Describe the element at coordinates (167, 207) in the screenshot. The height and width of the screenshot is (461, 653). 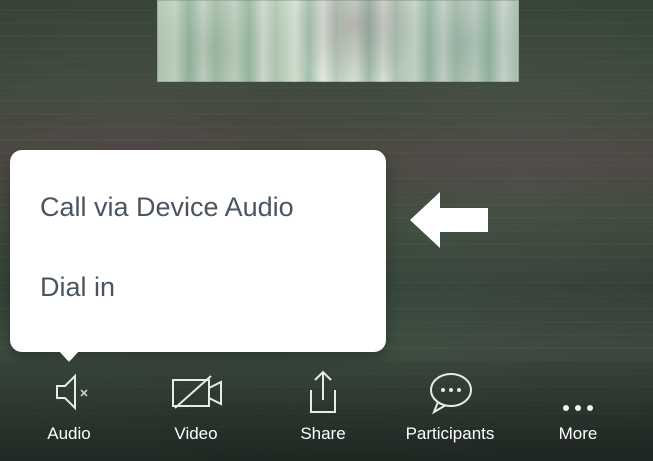
I see `call-via-device-audio-option: Call via Device Audio` at that location.